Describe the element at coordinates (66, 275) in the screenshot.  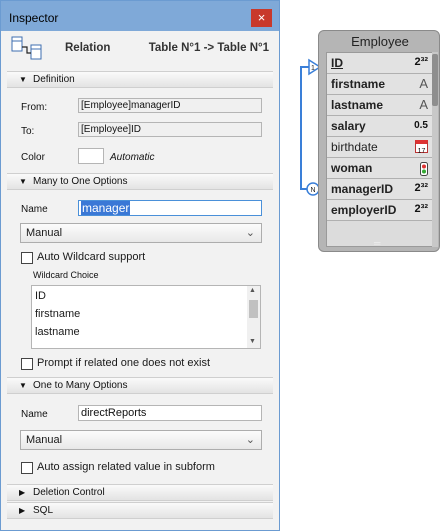
I see `wildcard-choice-label: Wildcard Choice` at that location.